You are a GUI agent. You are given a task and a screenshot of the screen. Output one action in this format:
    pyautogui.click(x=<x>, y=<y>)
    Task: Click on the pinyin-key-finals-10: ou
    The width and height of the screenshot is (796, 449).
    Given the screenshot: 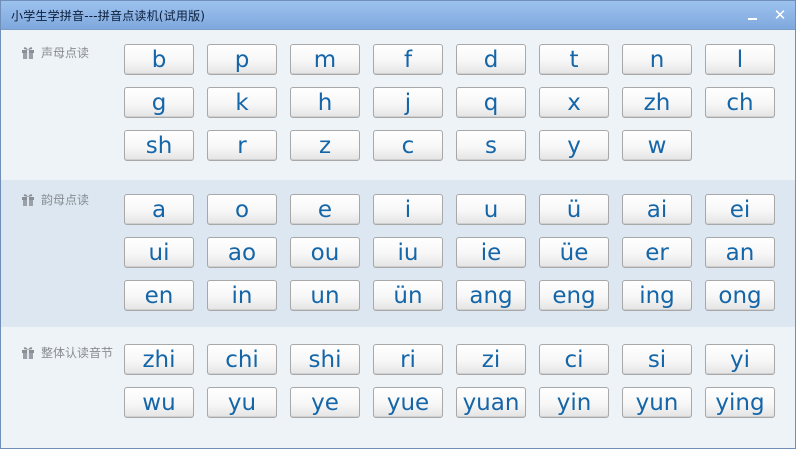 What is the action you would take?
    pyautogui.click(x=325, y=252)
    